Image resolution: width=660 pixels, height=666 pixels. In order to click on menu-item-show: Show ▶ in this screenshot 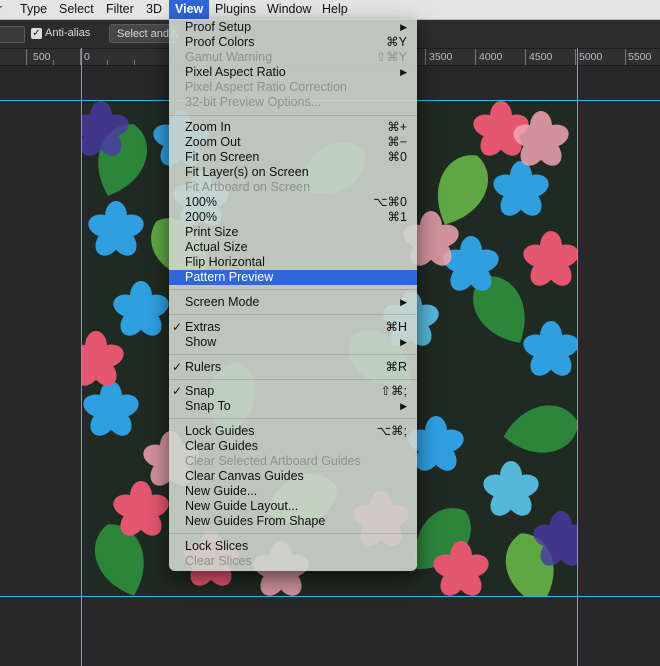, I will do `click(293, 342)`.